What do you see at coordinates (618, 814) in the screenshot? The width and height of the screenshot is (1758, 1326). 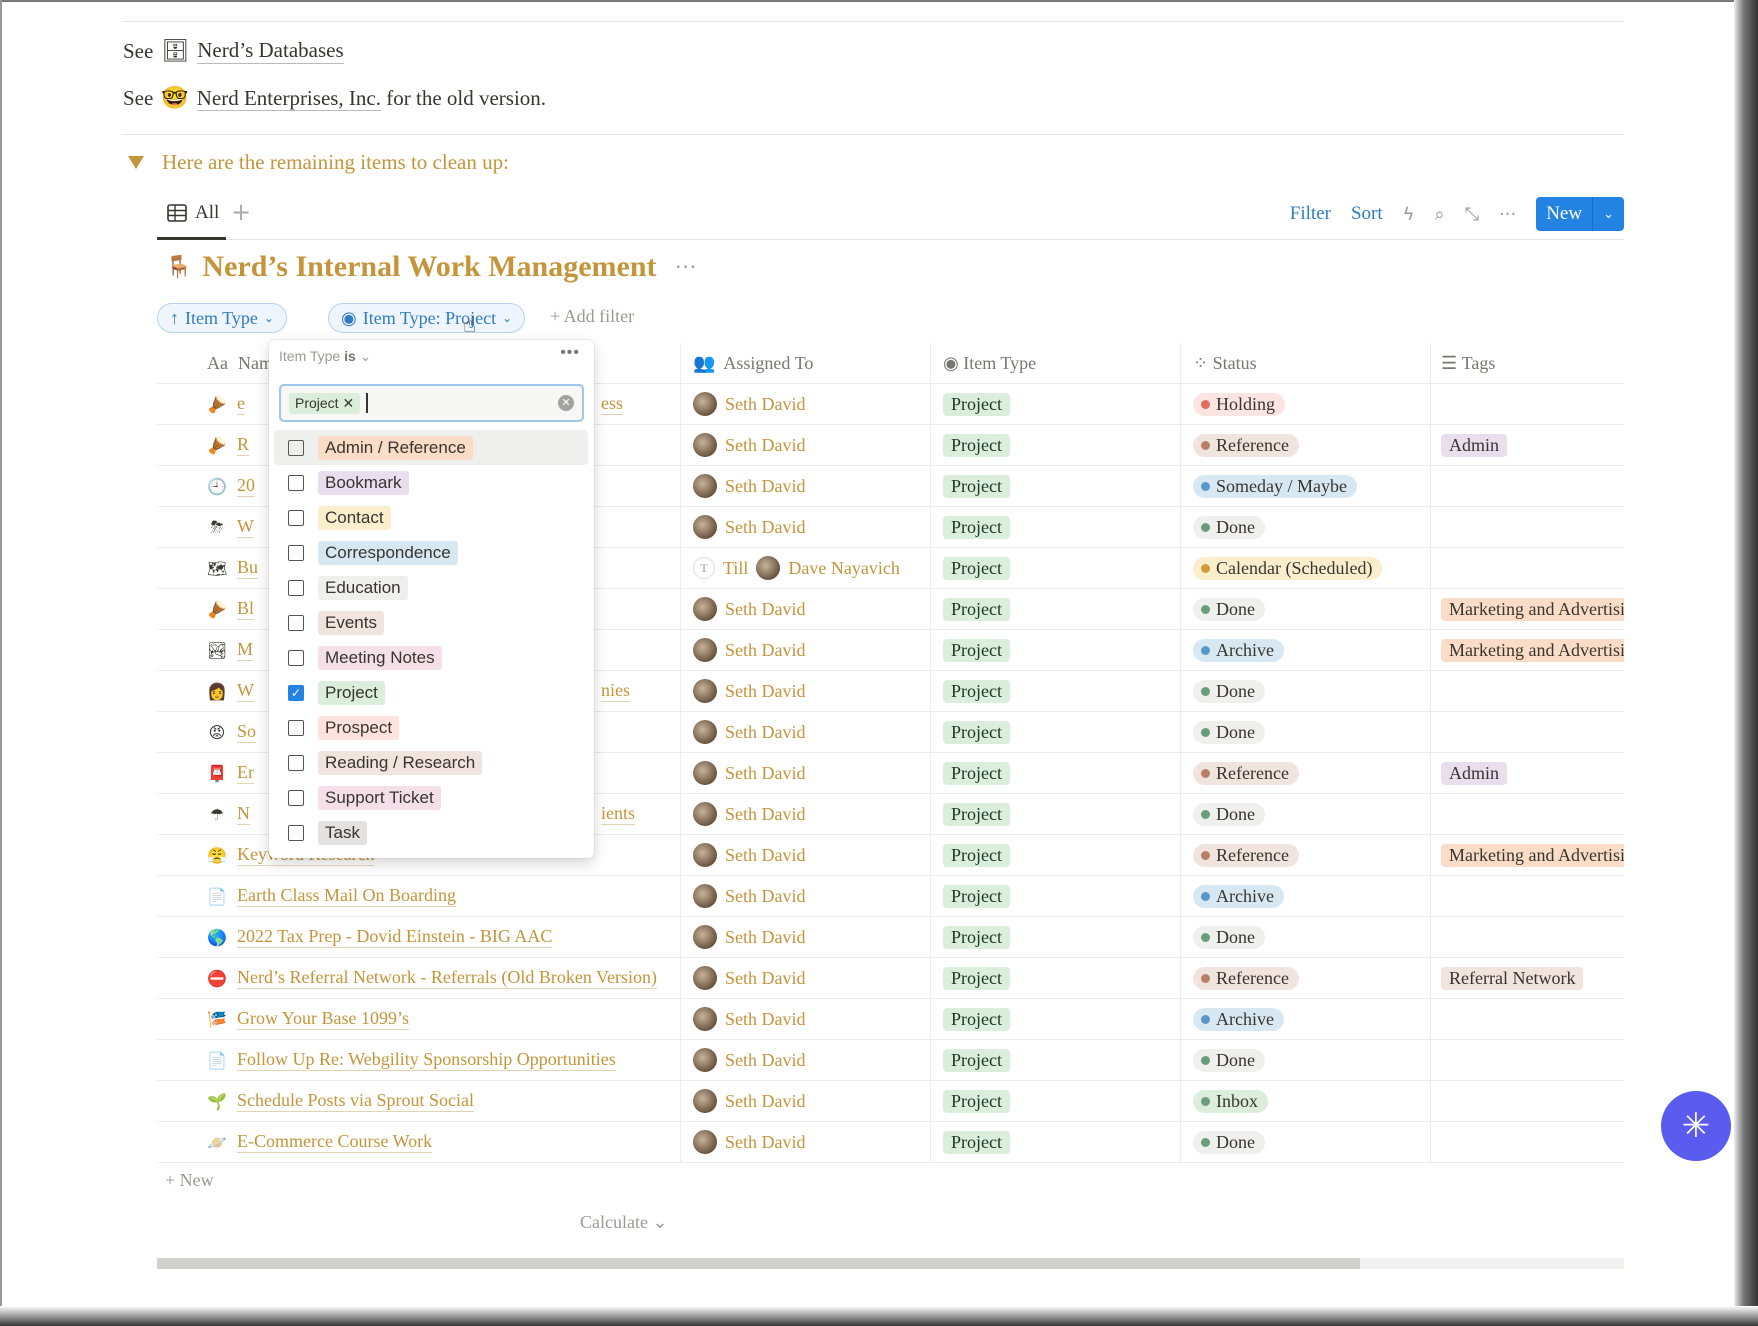 I see `page-name-tail: ients` at bounding box center [618, 814].